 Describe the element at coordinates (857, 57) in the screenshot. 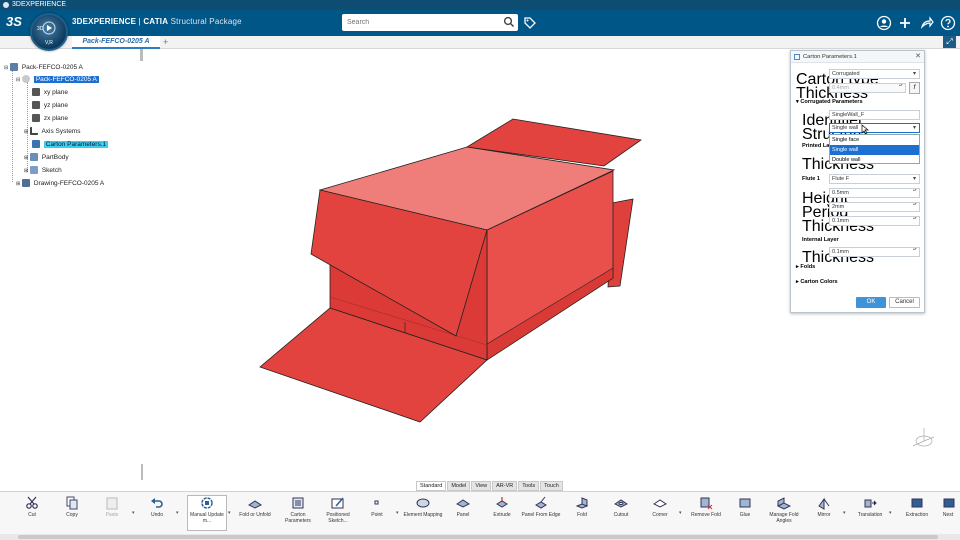

I see `dialog-title-bar: Carton Parameters.1 ✕` at that location.